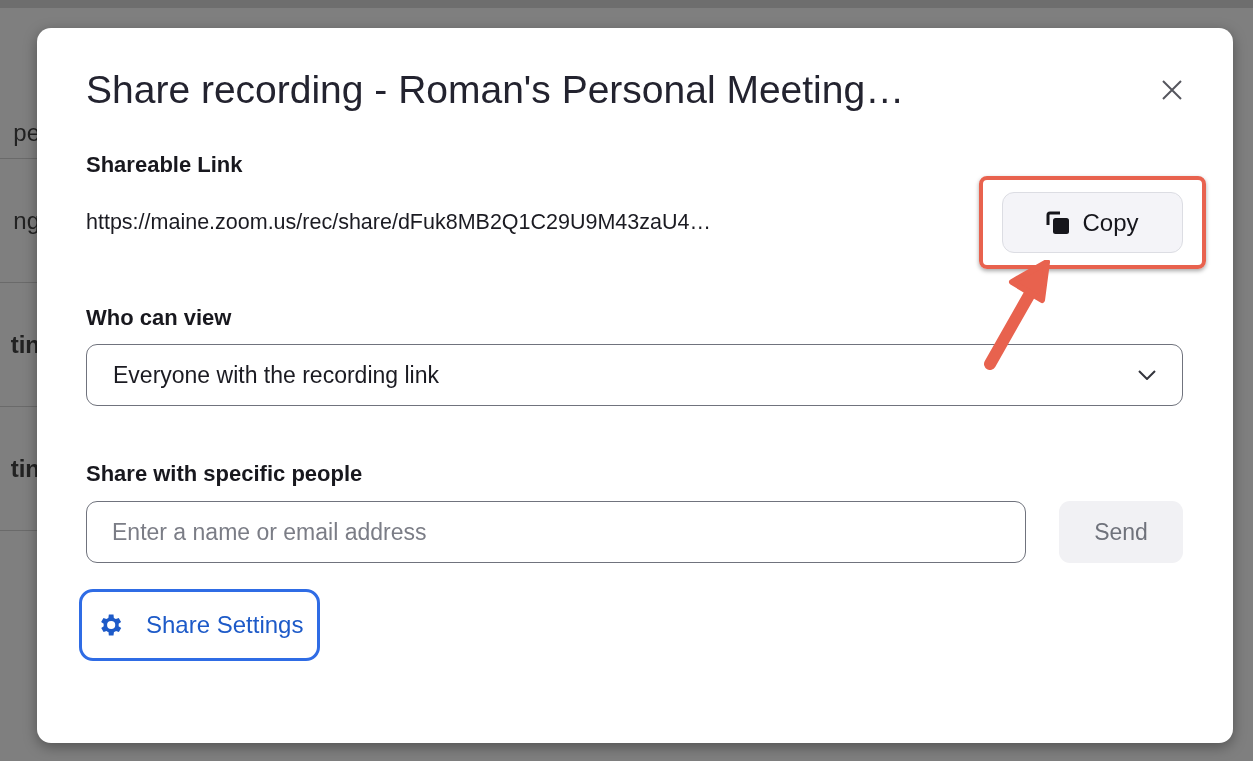 This screenshot has height=761, width=1253. What do you see at coordinates (1147, 375) in the screenshot?
I see `chevron-down-icon` at bounding box center [1147, 375].